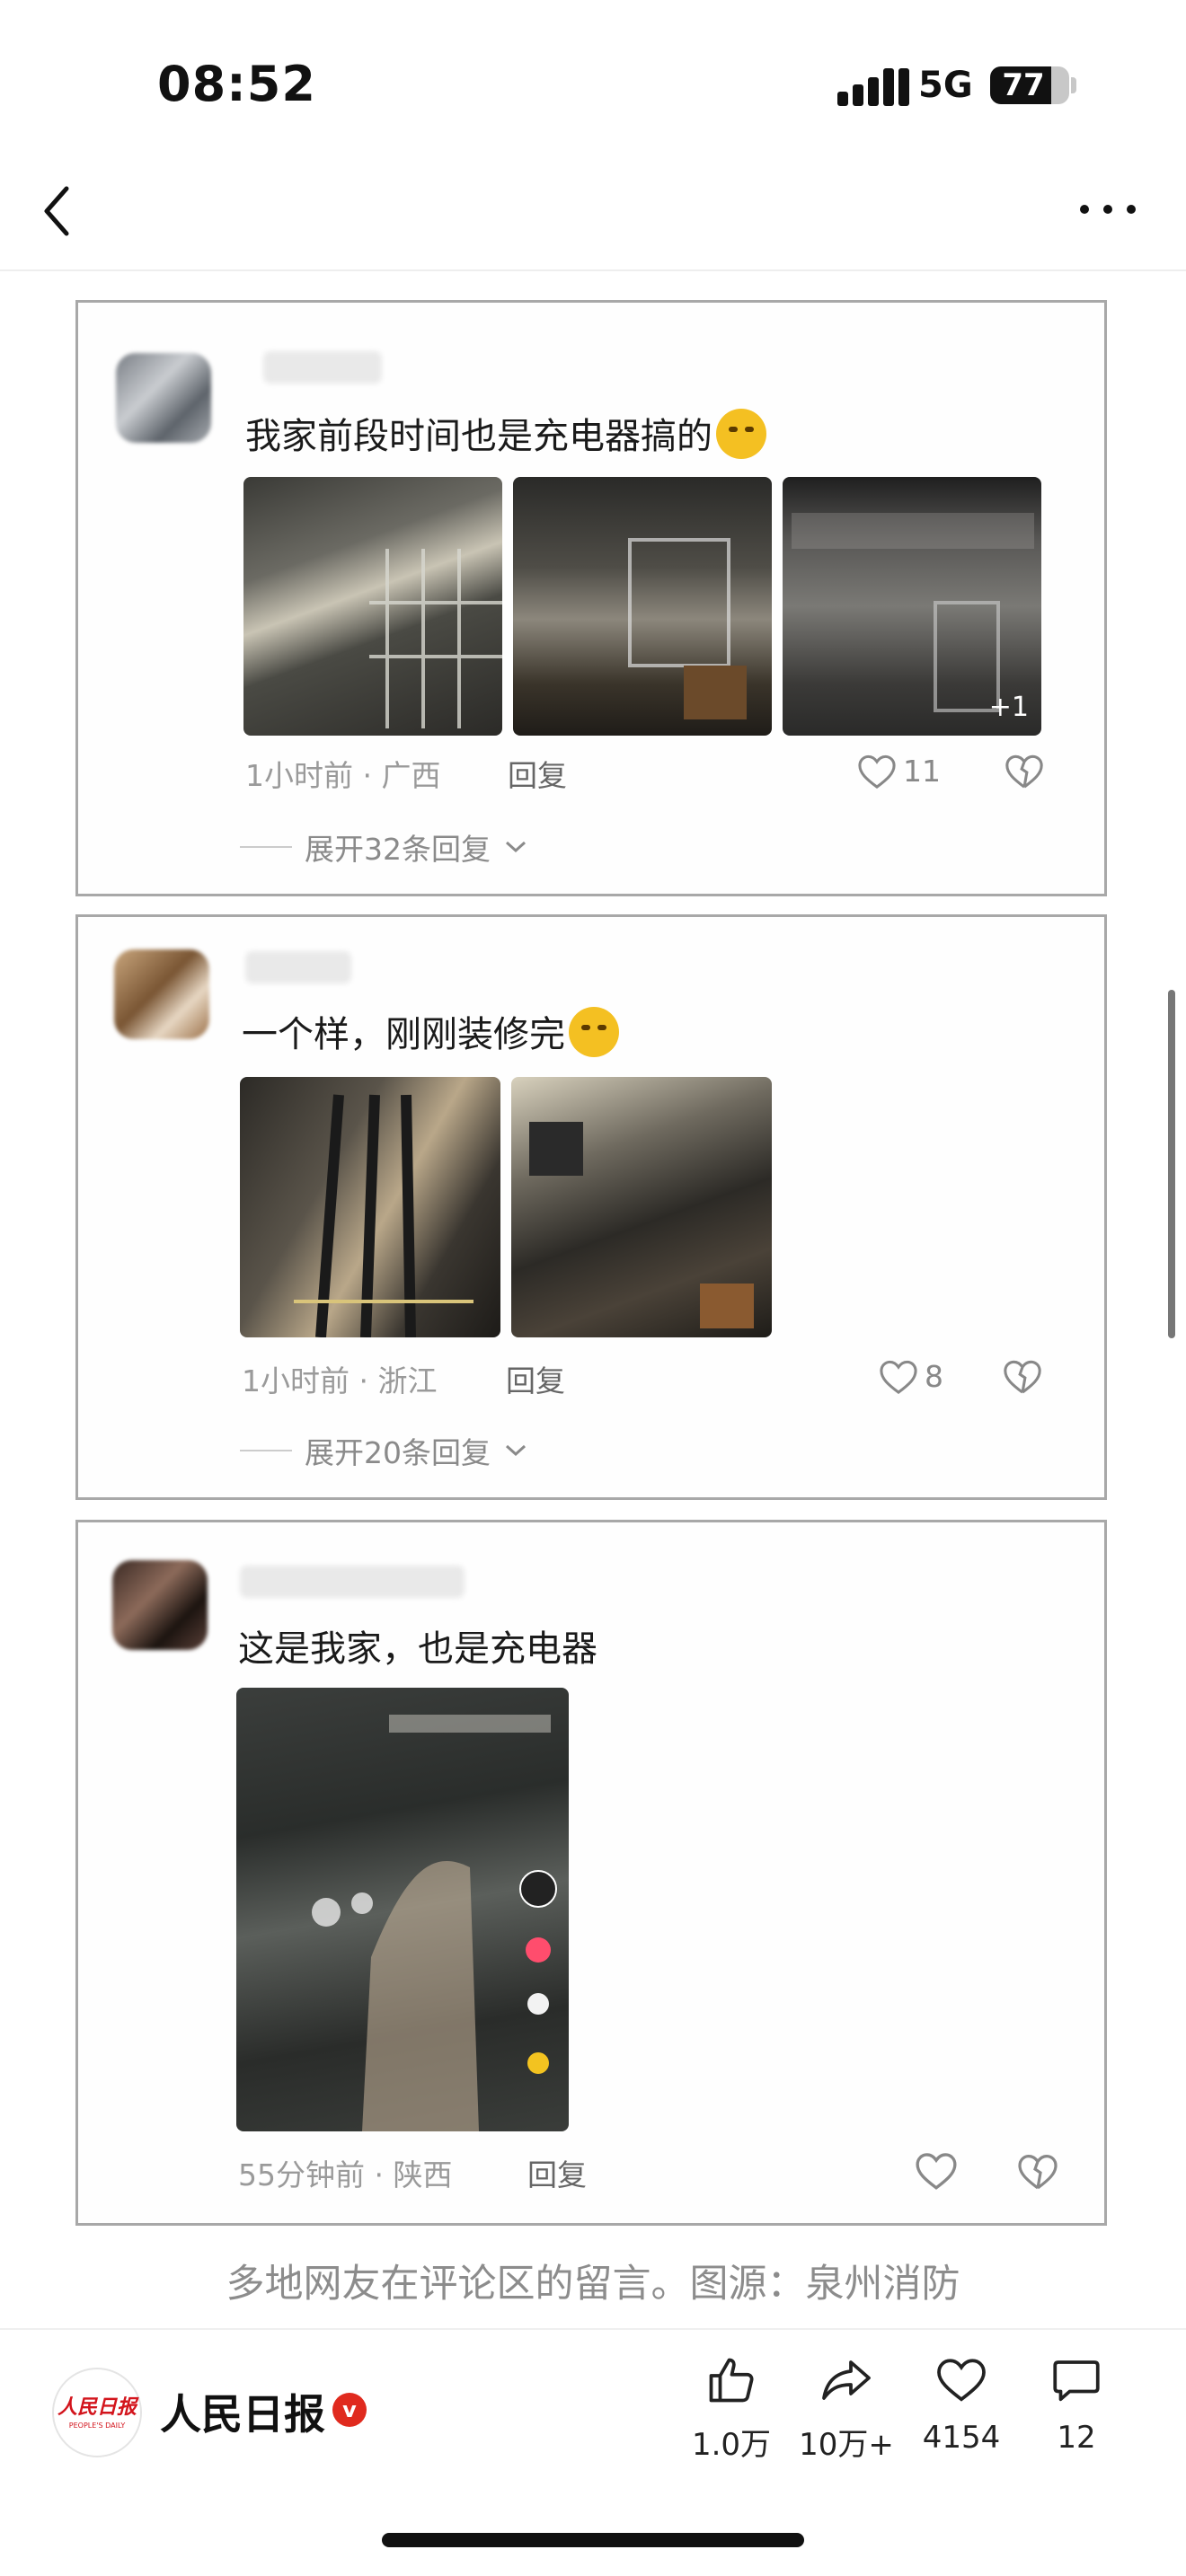 The height and width of the screenshot is (2576, 1186). Describe the element at coordinates (846, 2445) in the screenshot. I see `share-count: 10万+` at that location.